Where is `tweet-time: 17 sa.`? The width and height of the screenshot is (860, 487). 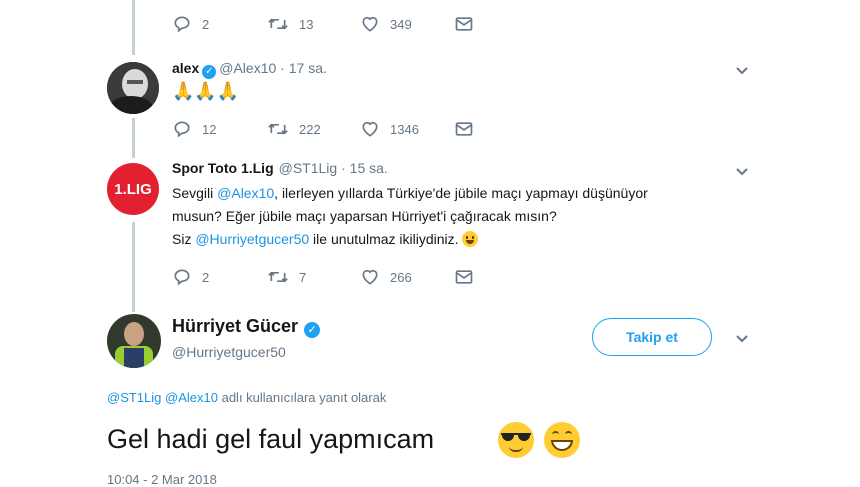
tweet-time: 17 sa. is located at coordinates (308, 68).